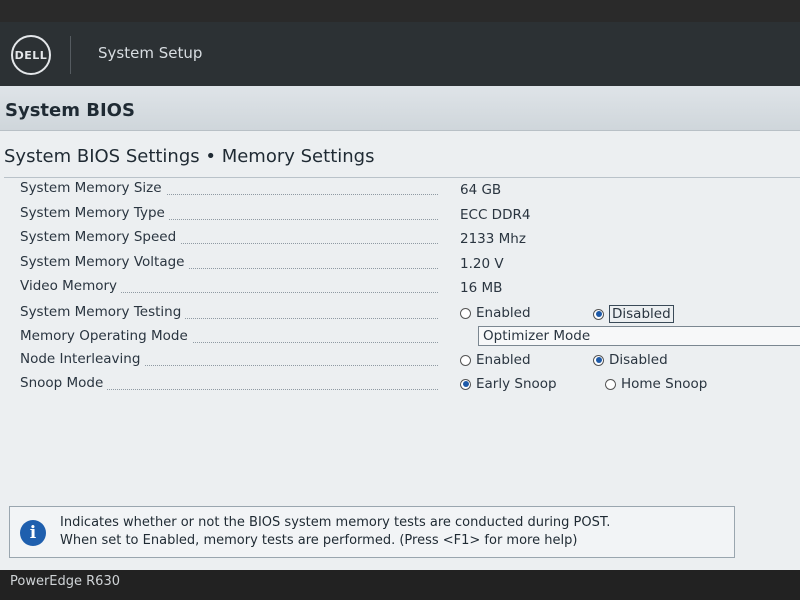 Image resolution: width=800 pixels, height=600 pixels. I want to click on setting-value: 2133 Mhz, so click(493, 239).